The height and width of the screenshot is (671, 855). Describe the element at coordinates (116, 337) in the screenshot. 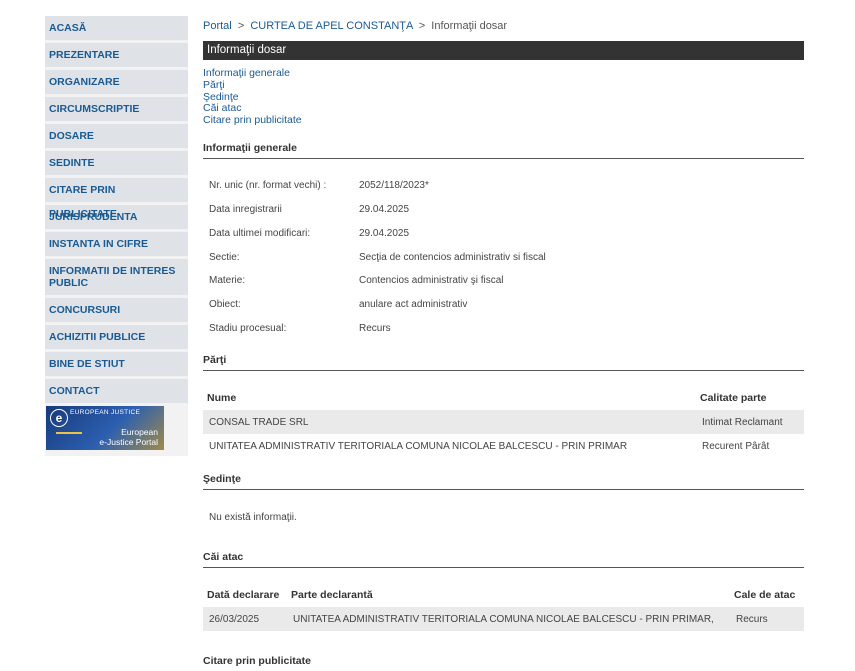

I see `nav-item-achizitii: ACHIZITII PUBLICE` at that location.